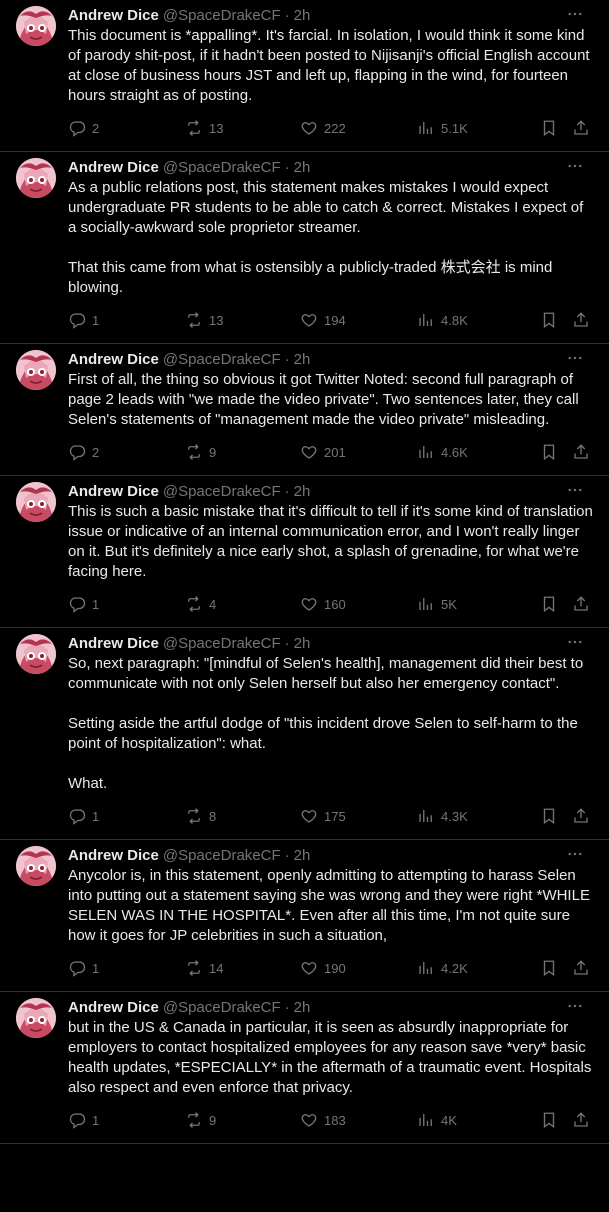 Image resolution: width=609 pixels, height=1212 pixels. I want to click on views-button: 4.8K, so click(478, 320).